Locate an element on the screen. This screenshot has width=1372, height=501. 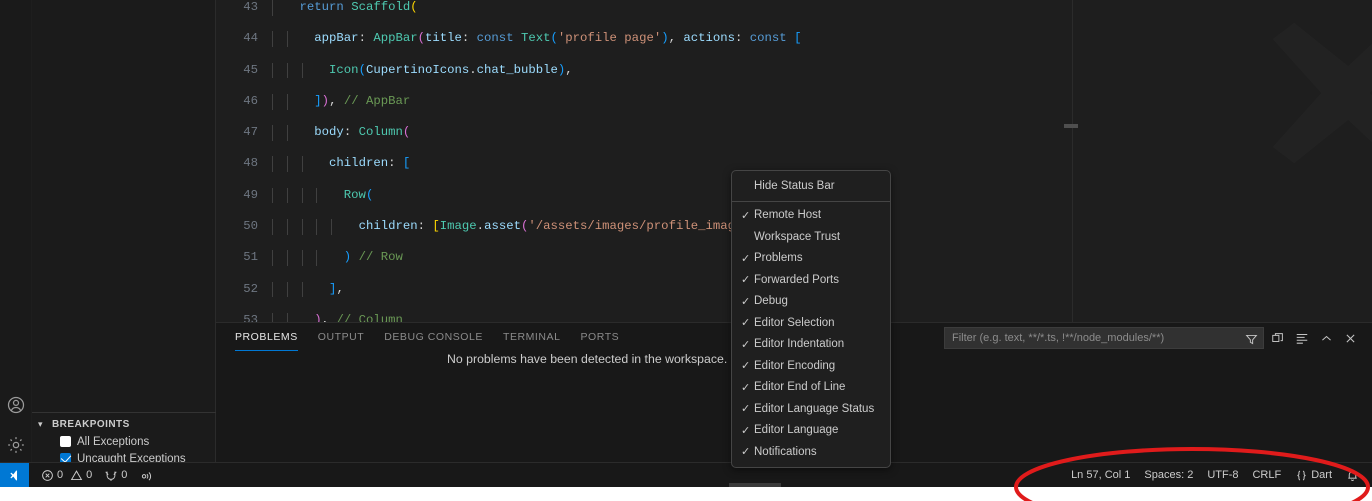
line-number: 53 is located at coordinates (250, 317).